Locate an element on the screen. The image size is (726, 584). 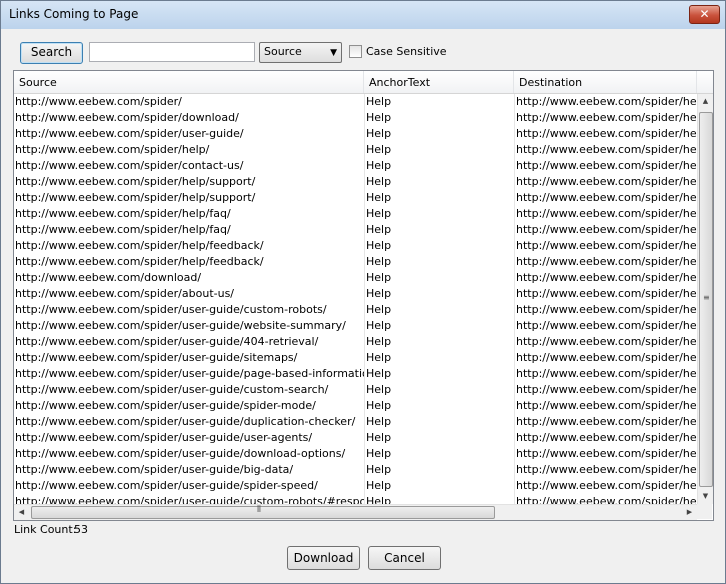
scroll-left-icon: ◀ is located at coordinates (21, 512).